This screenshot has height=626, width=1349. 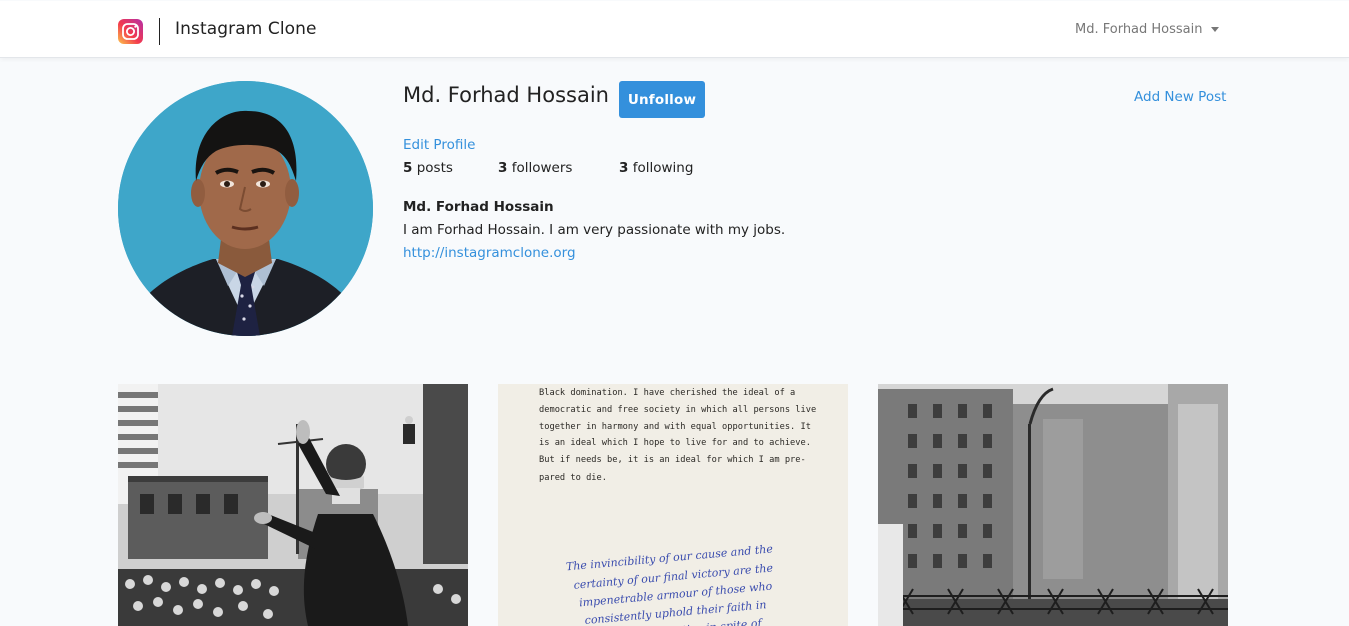 What do you see at coordinates (489, 253) in the screenshot?
I see `bio-website-link: http://instagramclone.org` at bounding box center [489, 253].